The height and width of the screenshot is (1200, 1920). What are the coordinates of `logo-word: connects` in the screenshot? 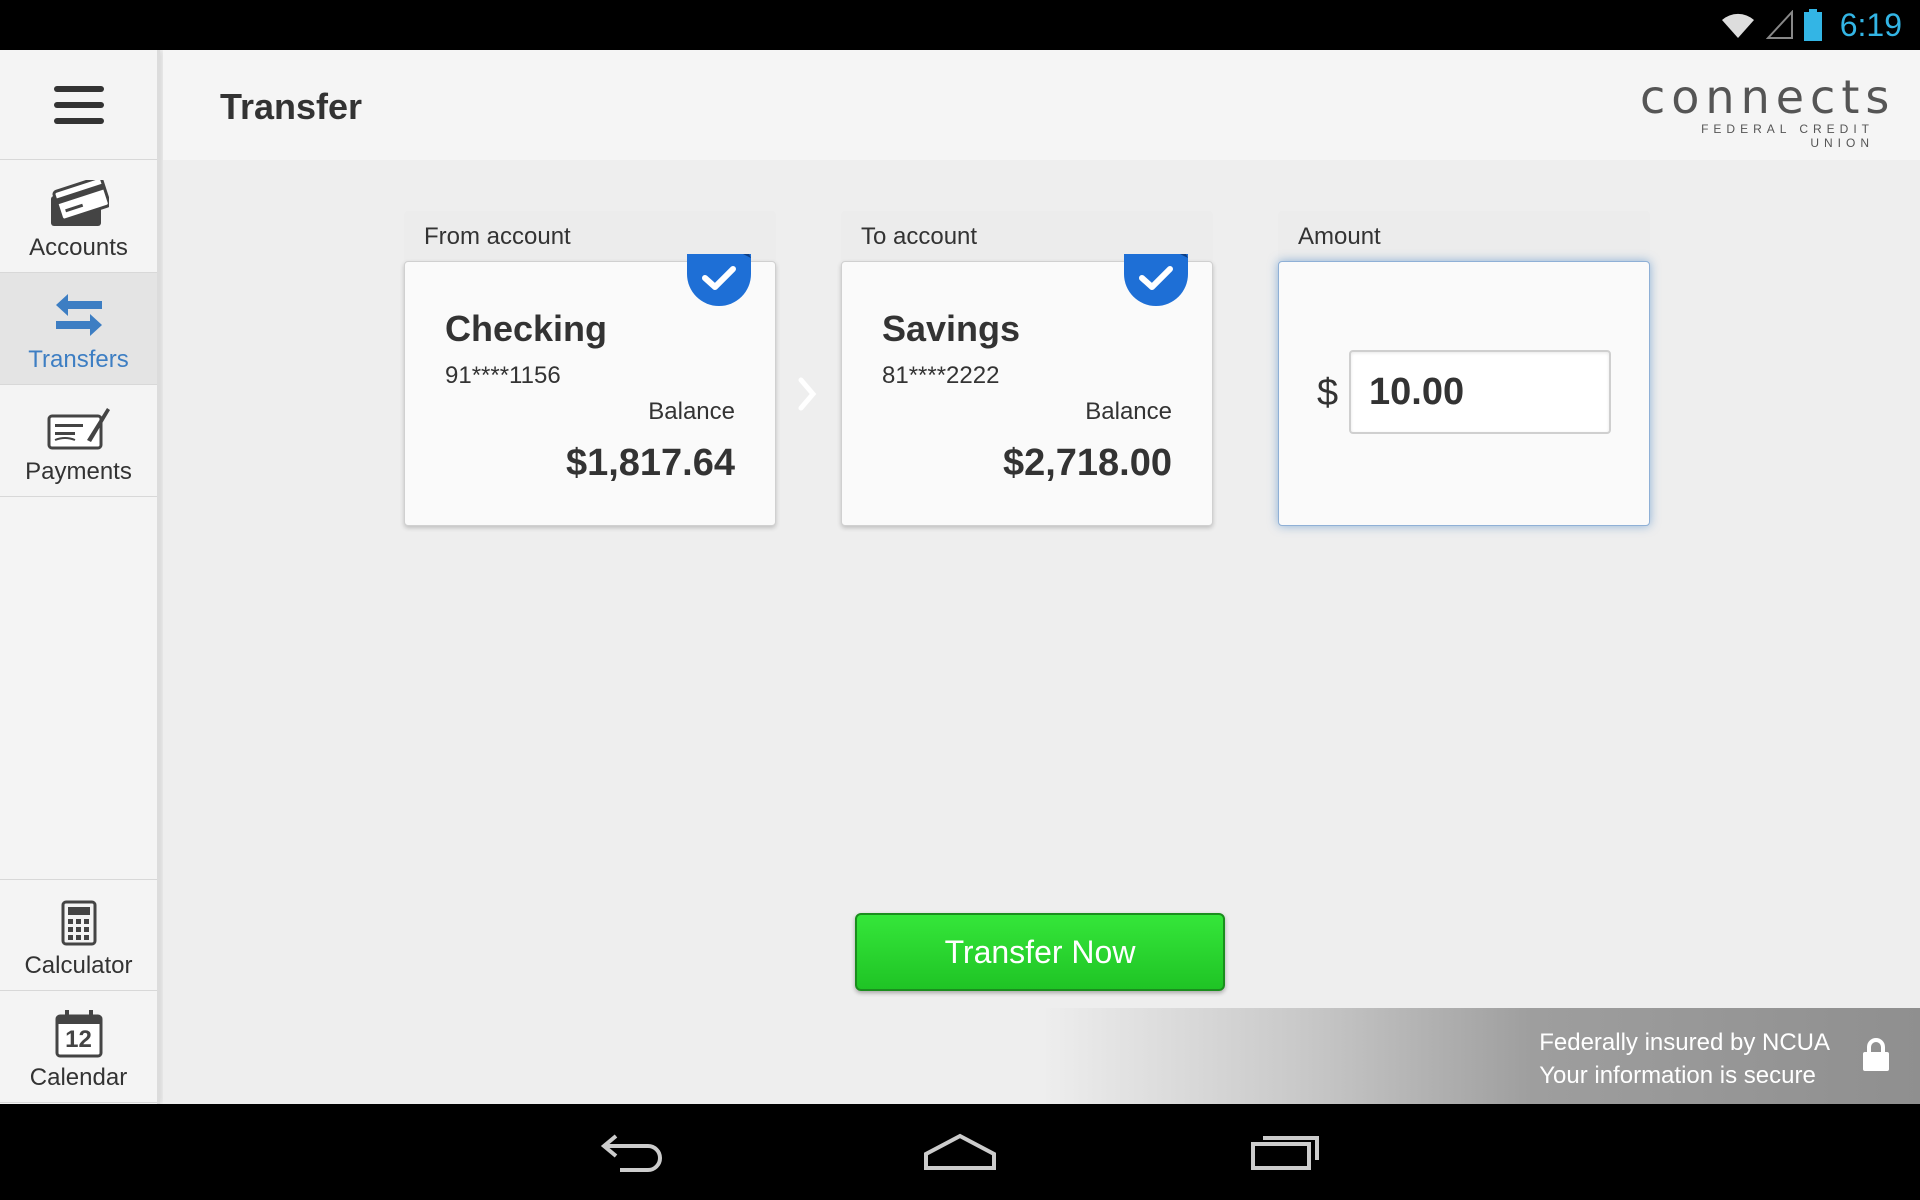 It's located at (1768, 97).